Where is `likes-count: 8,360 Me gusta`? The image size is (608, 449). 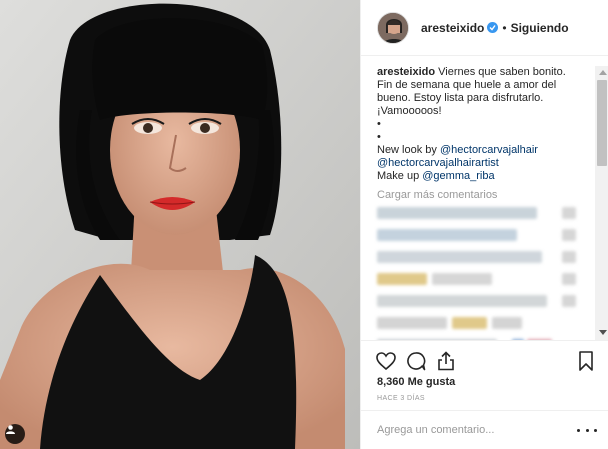
likes-count: 8,360 Me gusta is located at coordinates (416, 382).